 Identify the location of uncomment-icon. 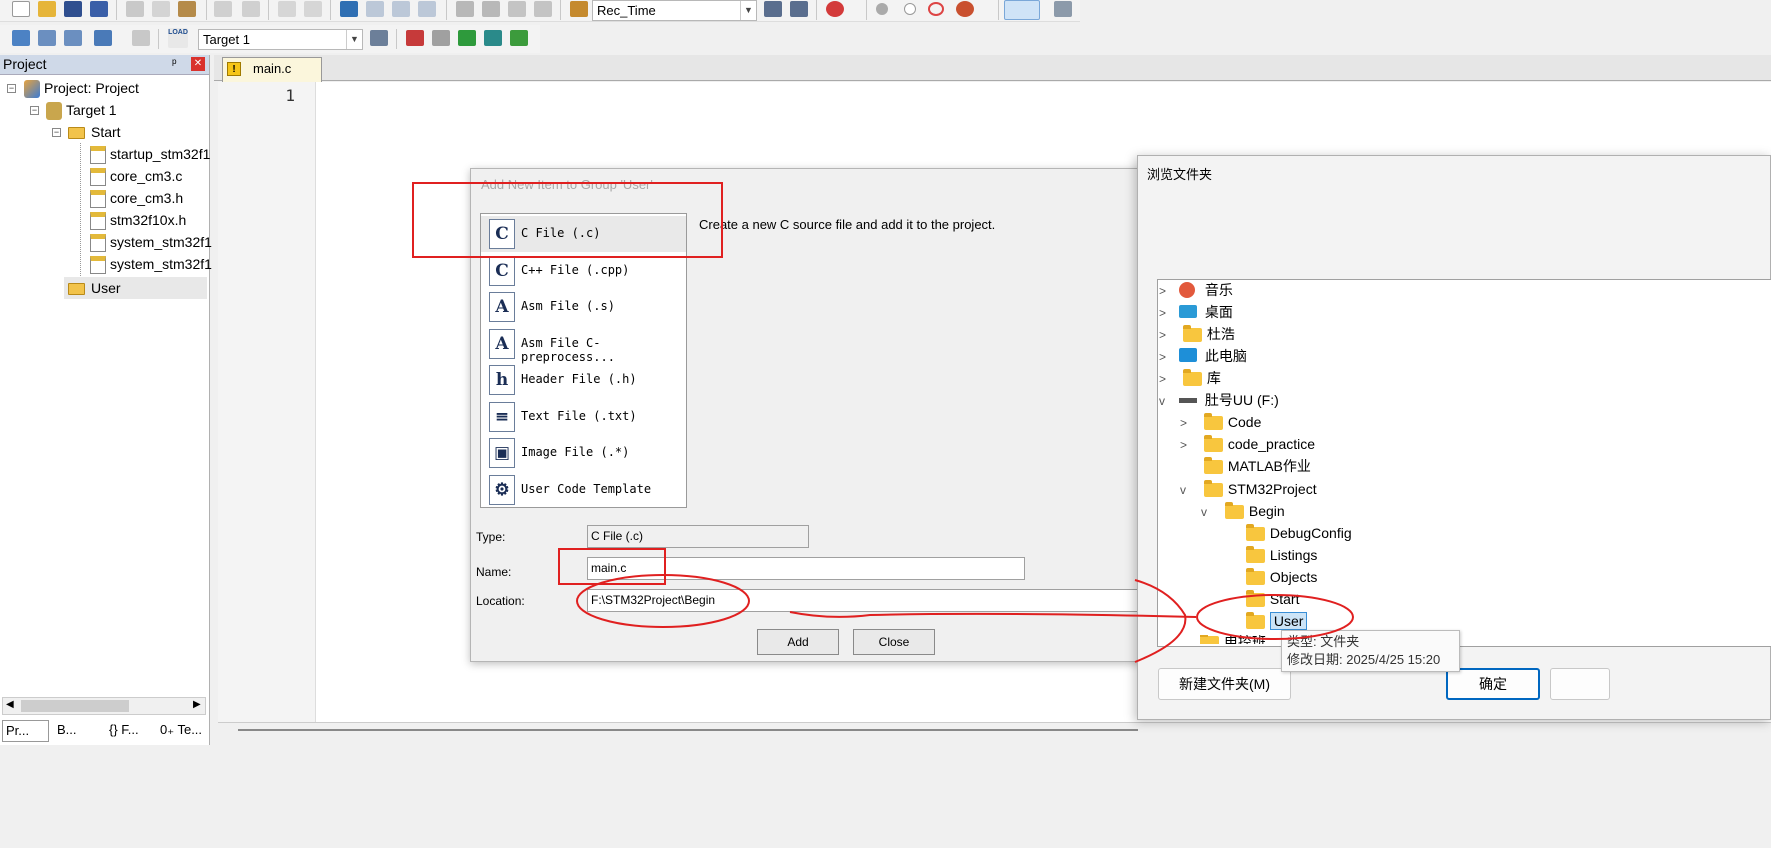
(543, 9).